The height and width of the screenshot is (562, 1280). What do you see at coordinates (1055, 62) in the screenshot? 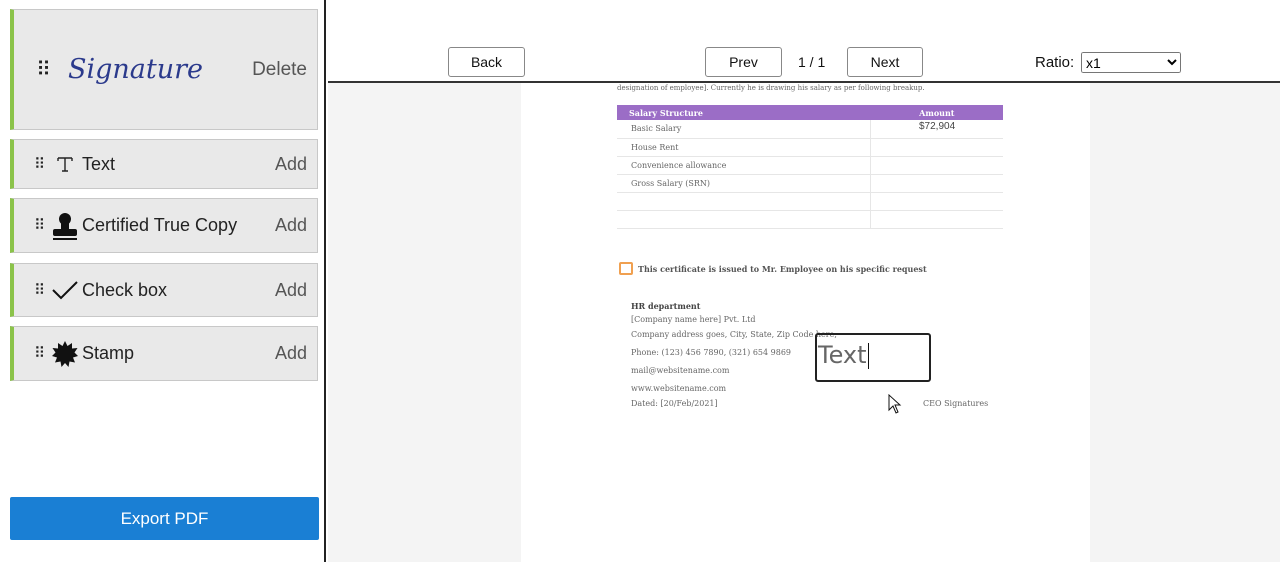
I see `ratio-label: Ratio:` at bounding box center [1055, 62].